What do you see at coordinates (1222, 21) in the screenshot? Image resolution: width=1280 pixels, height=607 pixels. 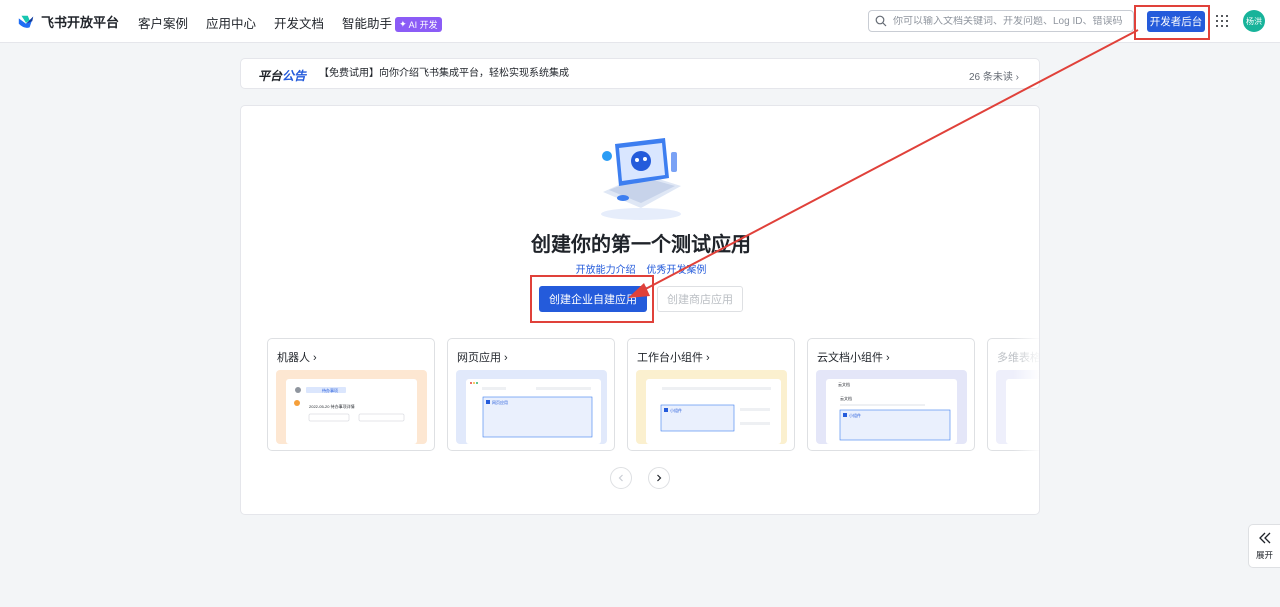 I see `apps-grid-icon` at bounding box center [1222, 21].